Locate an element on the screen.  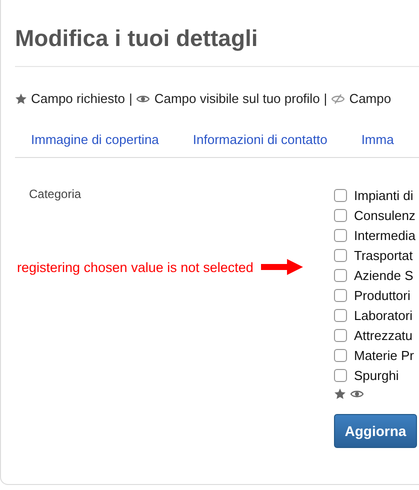
option-label: Intermedia is located at coordinates (385, 235).